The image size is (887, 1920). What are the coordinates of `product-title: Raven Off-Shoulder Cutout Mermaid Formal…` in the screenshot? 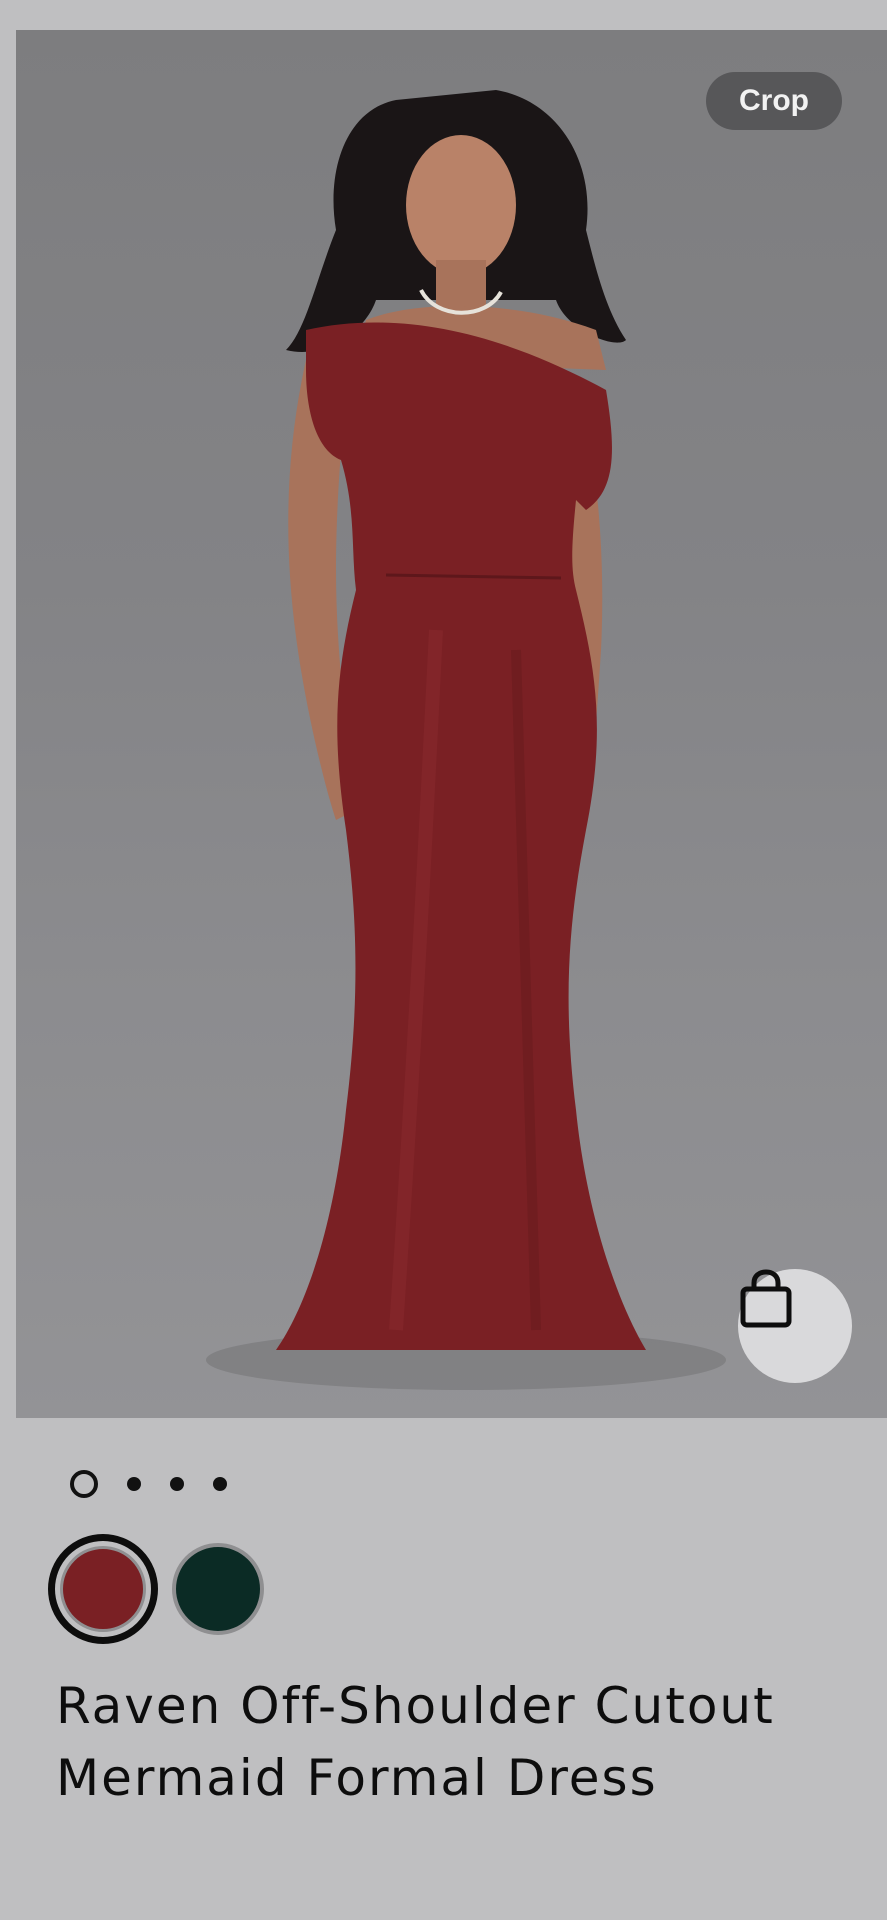 It's located at (451, 1742).